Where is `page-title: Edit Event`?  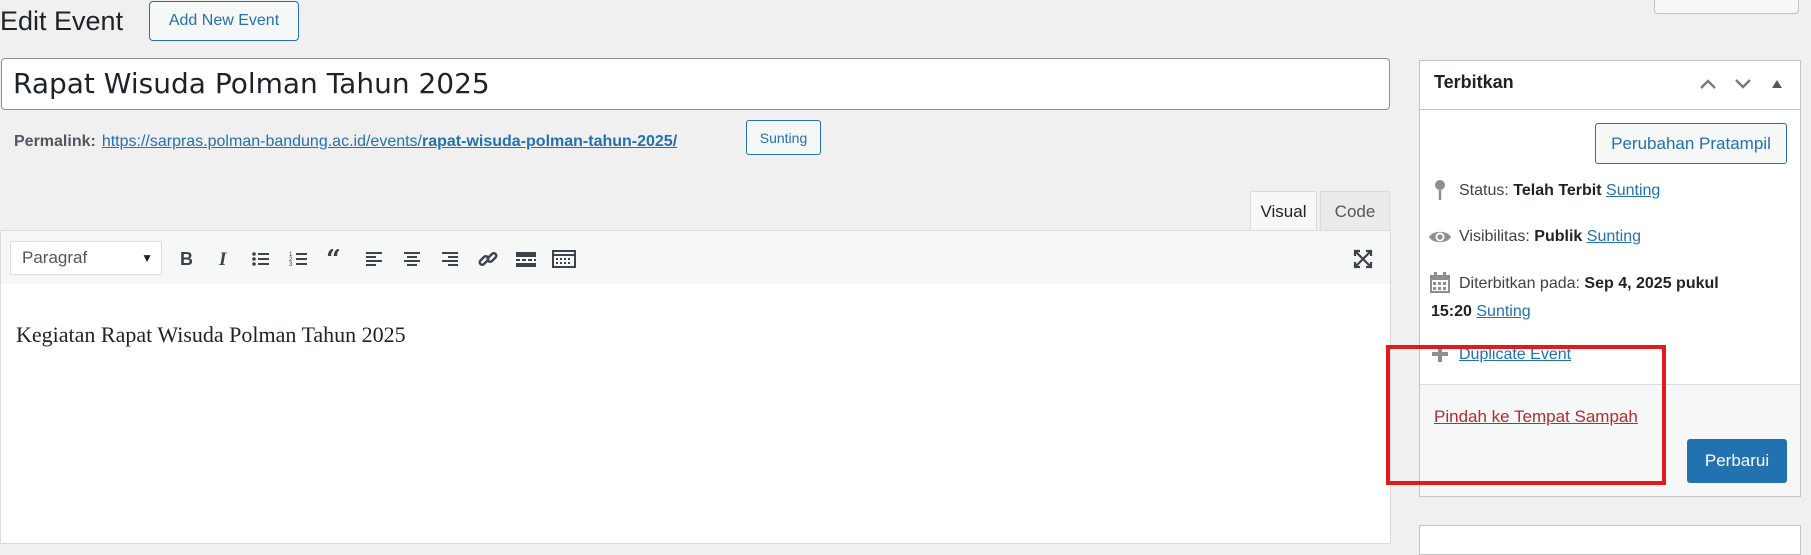
page-title: Edit Event is located at coordinates (62, 21).